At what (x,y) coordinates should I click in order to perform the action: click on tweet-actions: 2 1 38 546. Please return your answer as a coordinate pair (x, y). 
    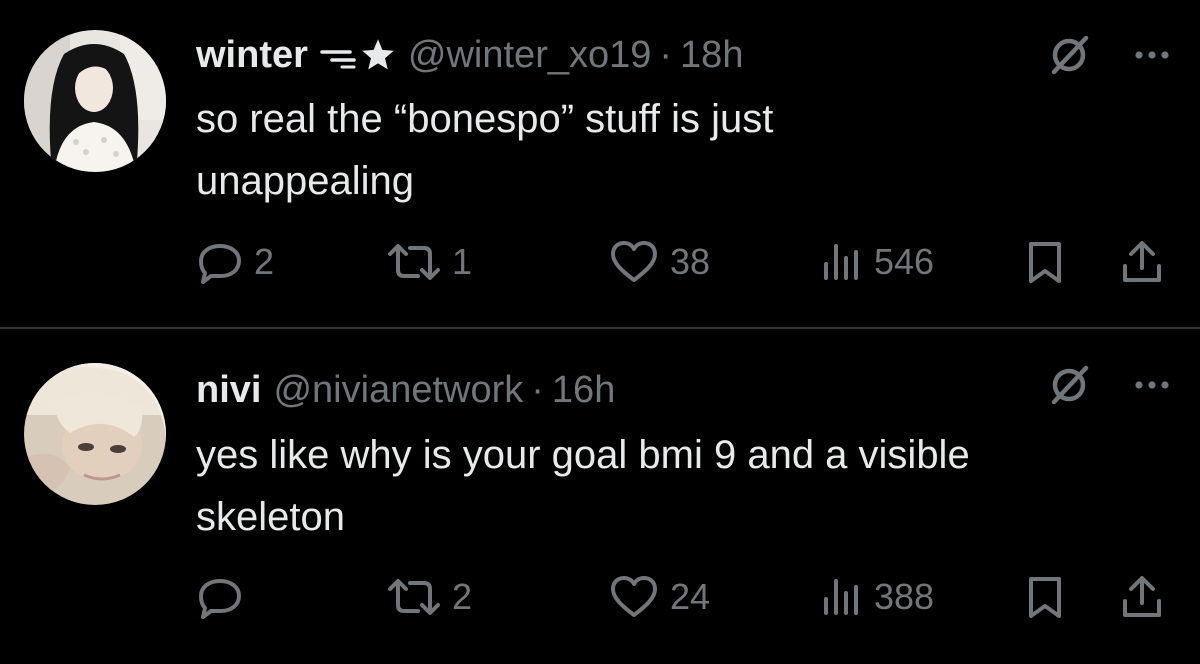
    Looking at the image, I should click on (686, 262).